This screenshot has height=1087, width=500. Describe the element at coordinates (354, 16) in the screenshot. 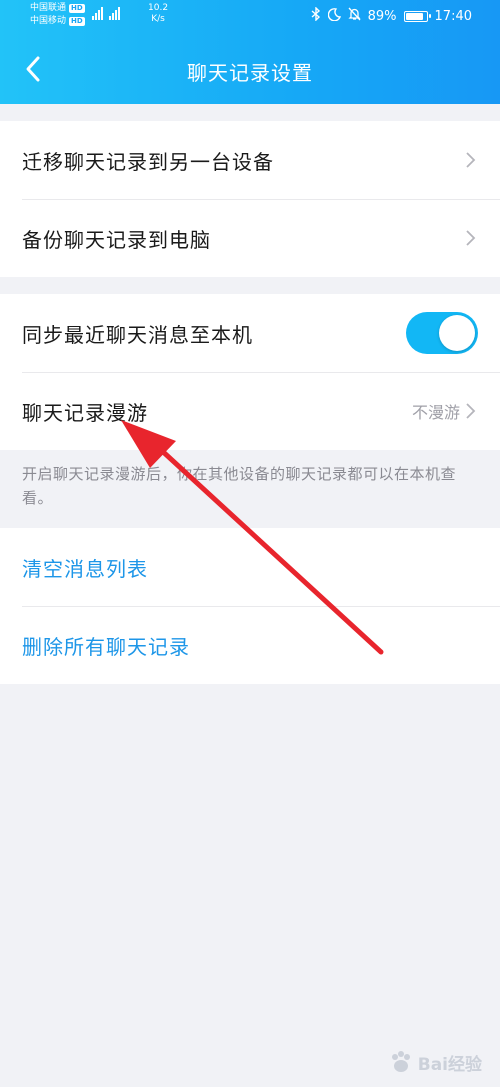

I see `mute-bell-icon` at that location.